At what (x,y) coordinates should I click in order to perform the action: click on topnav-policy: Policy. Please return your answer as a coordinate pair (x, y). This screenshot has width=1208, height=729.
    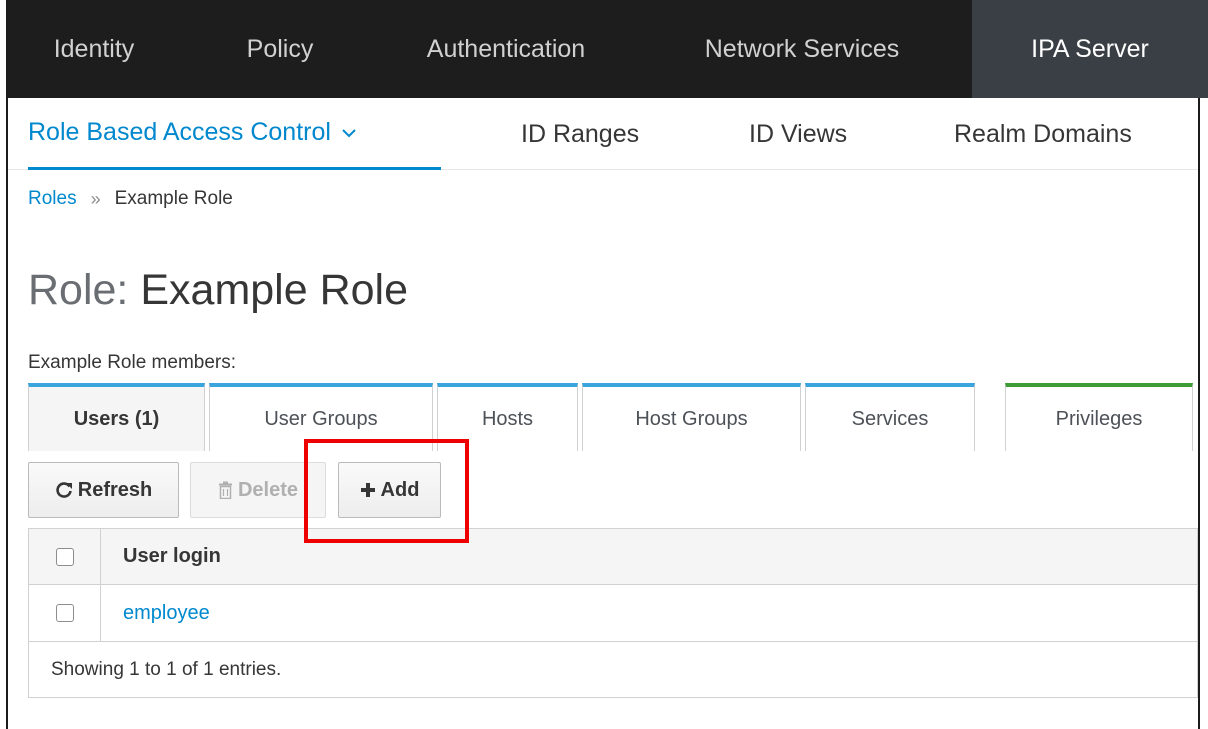
    Looking at the image, I should click on (280, 49).